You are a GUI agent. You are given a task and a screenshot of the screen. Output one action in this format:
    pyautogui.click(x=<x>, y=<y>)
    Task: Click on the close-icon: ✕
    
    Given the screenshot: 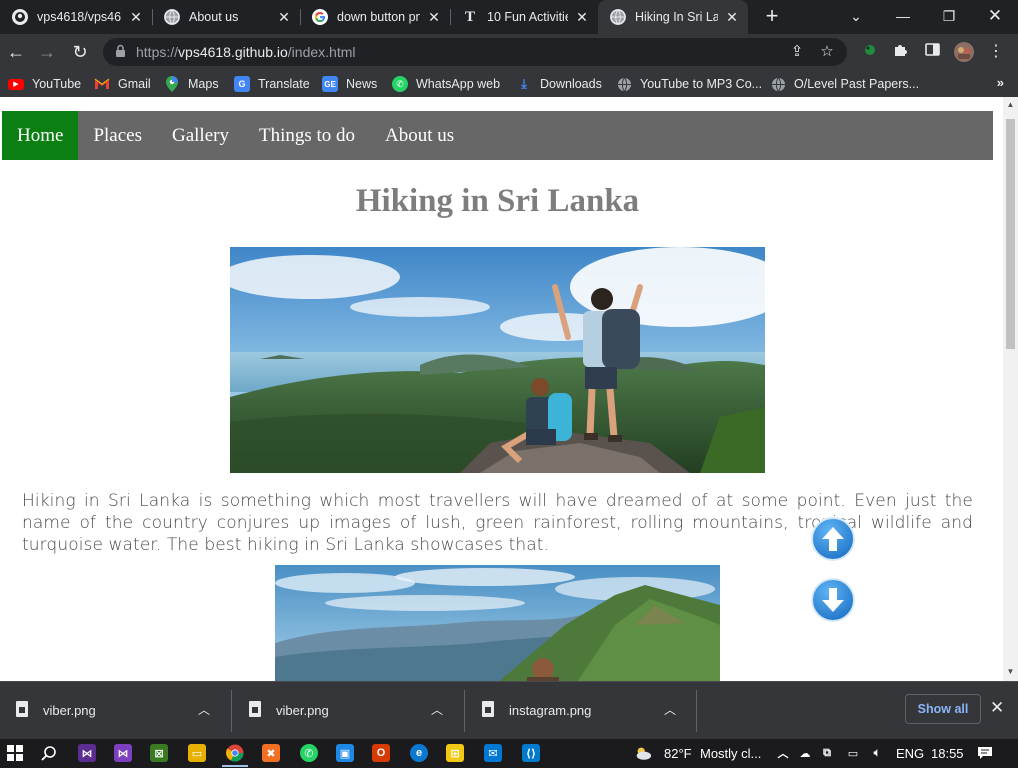 What is the action you would take?
    pyautogui.click(x=997, y=708)
    